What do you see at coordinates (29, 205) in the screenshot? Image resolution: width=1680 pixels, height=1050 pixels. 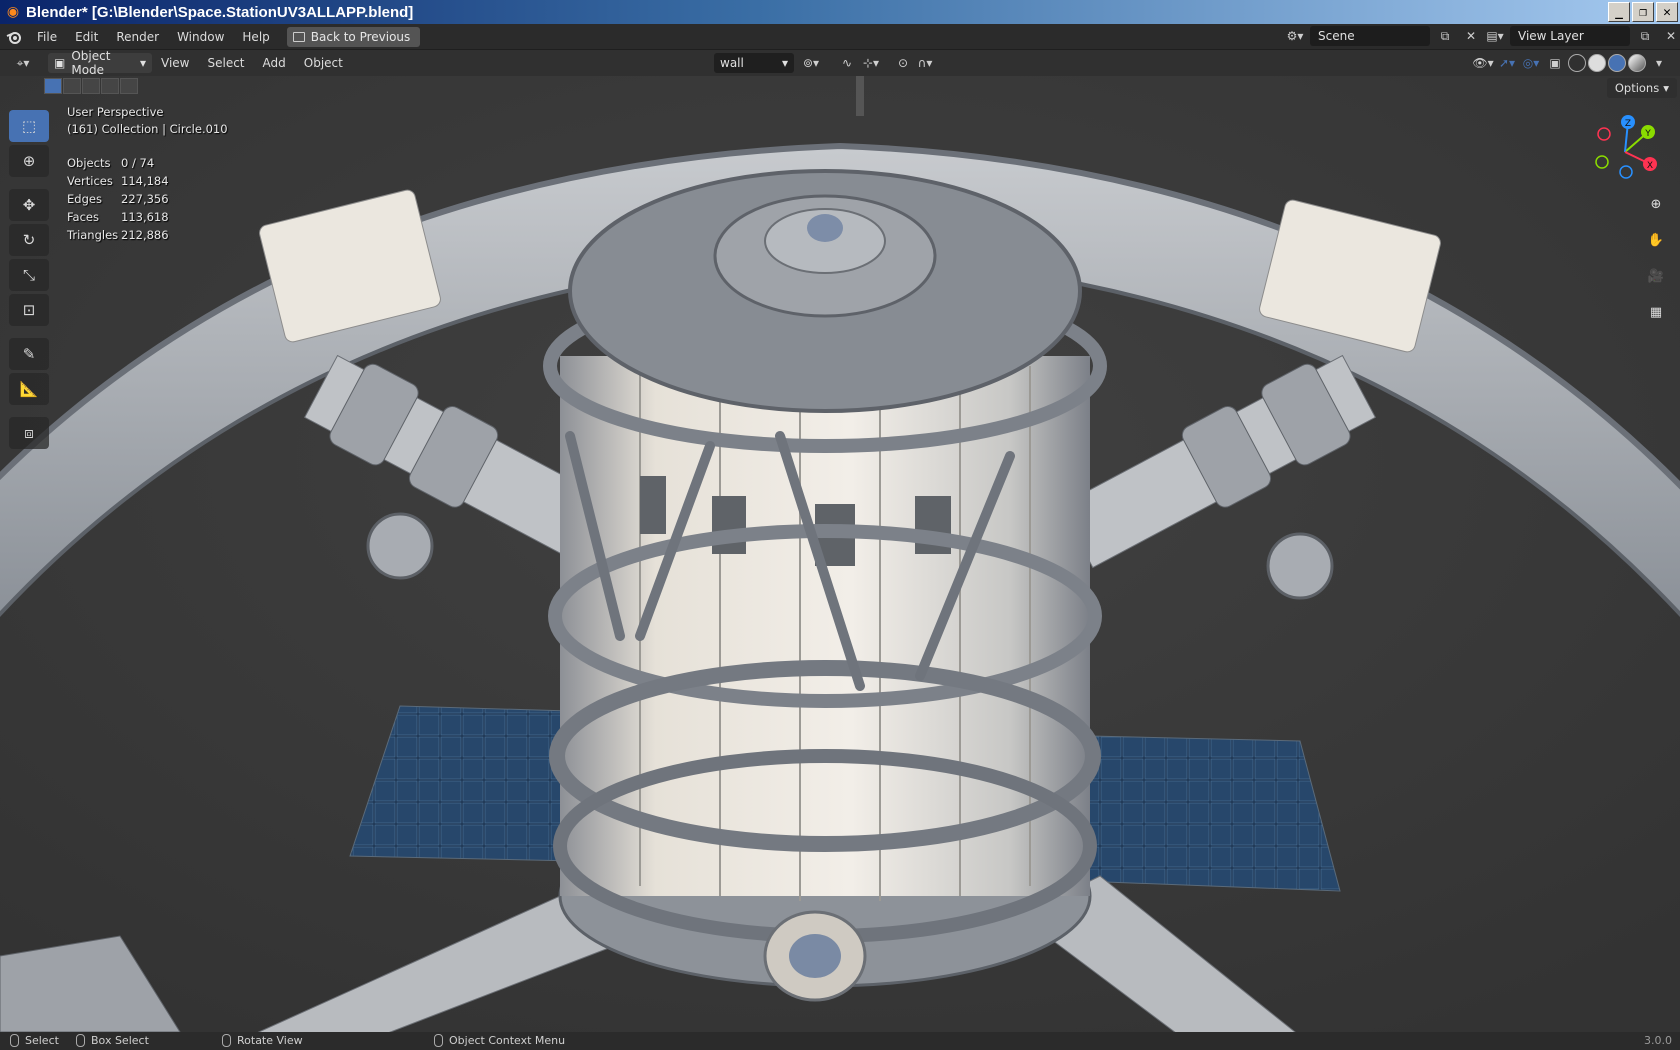 I see `move-tool-icon: ✥` at bounding box center [29, 205].